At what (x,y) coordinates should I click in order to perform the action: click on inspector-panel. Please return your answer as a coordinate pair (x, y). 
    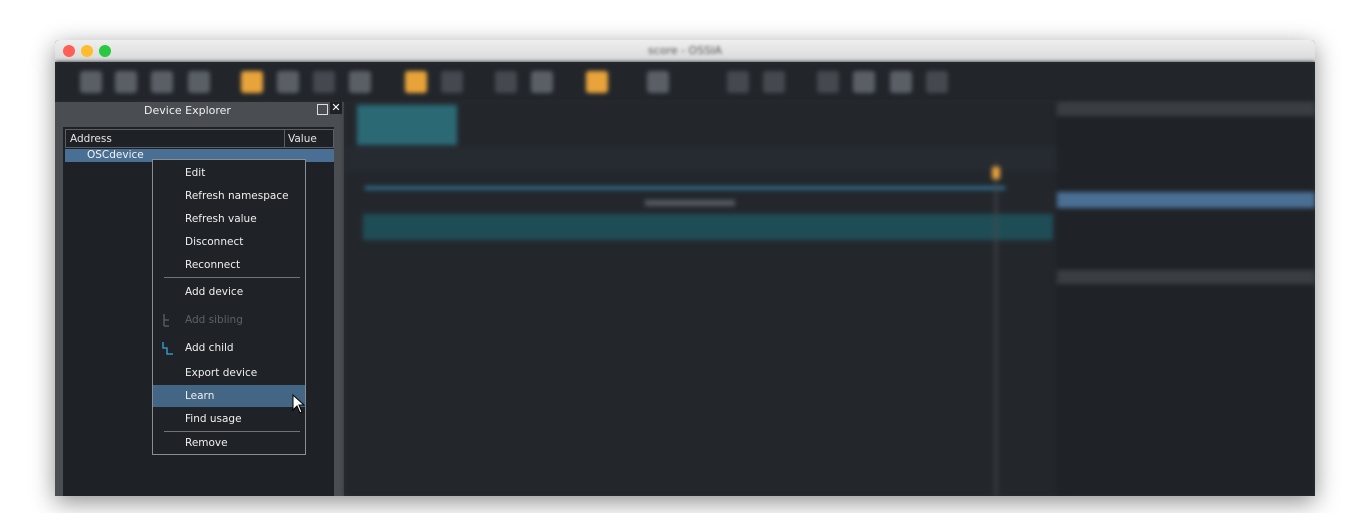
    Looking at the image, I should click on (1186, 299).